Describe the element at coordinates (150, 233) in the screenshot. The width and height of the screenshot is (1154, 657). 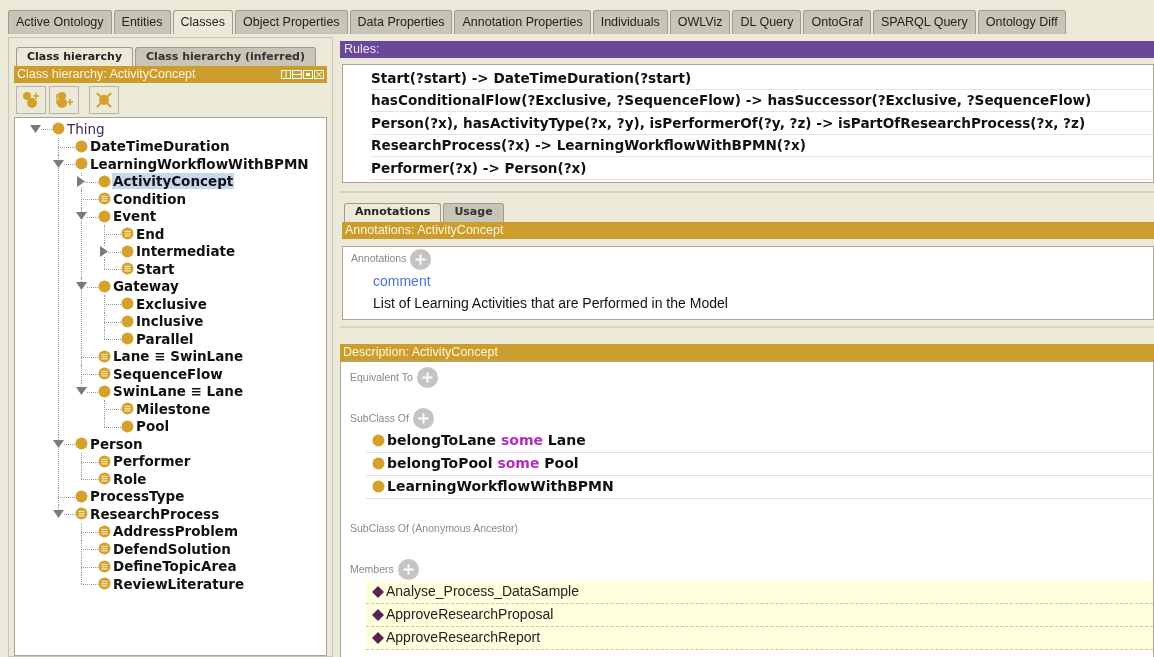
I see `tree-item: End` at that location.